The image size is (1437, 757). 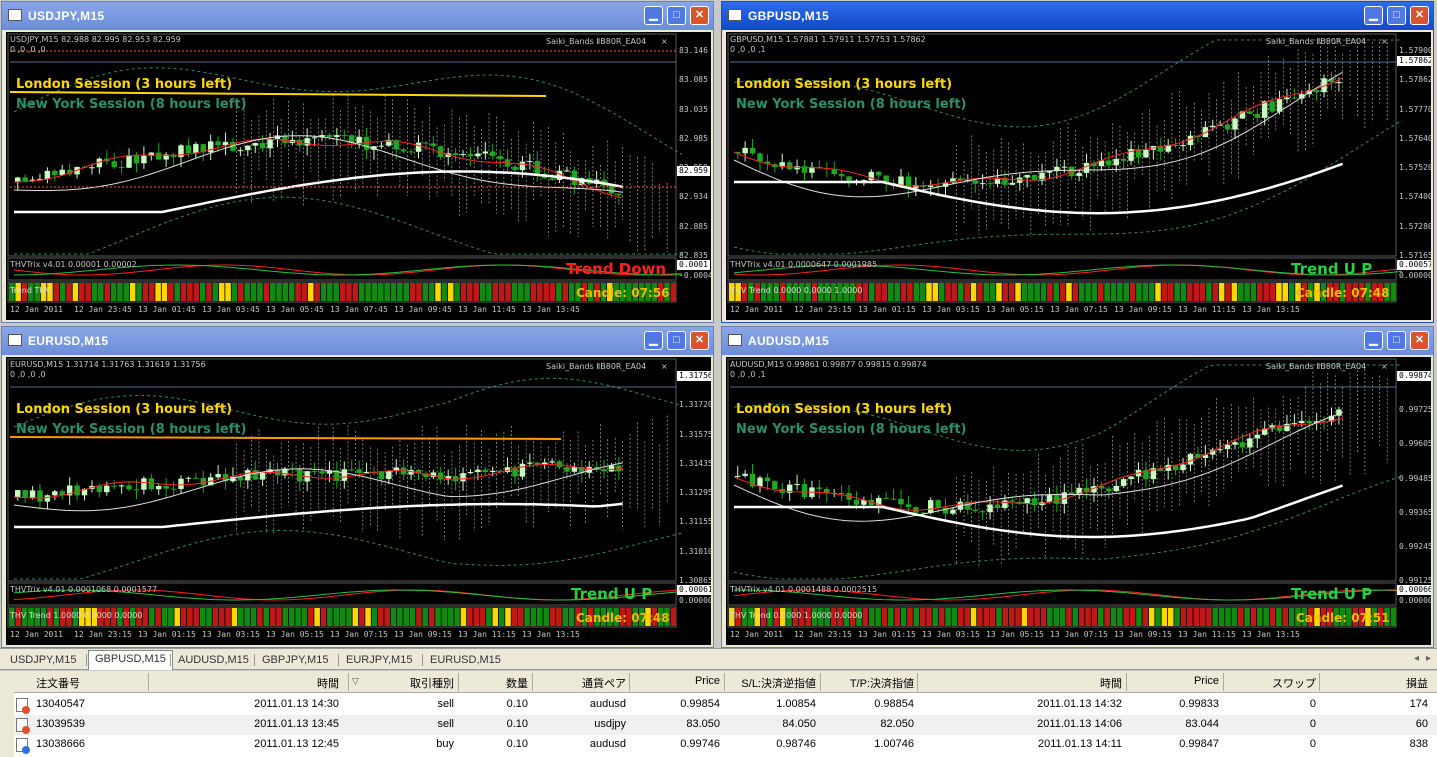 What do you see at coordinates (402, 683) in the screenshot?
I see `column-header: 取引種別` at bounding box center [402, 683].